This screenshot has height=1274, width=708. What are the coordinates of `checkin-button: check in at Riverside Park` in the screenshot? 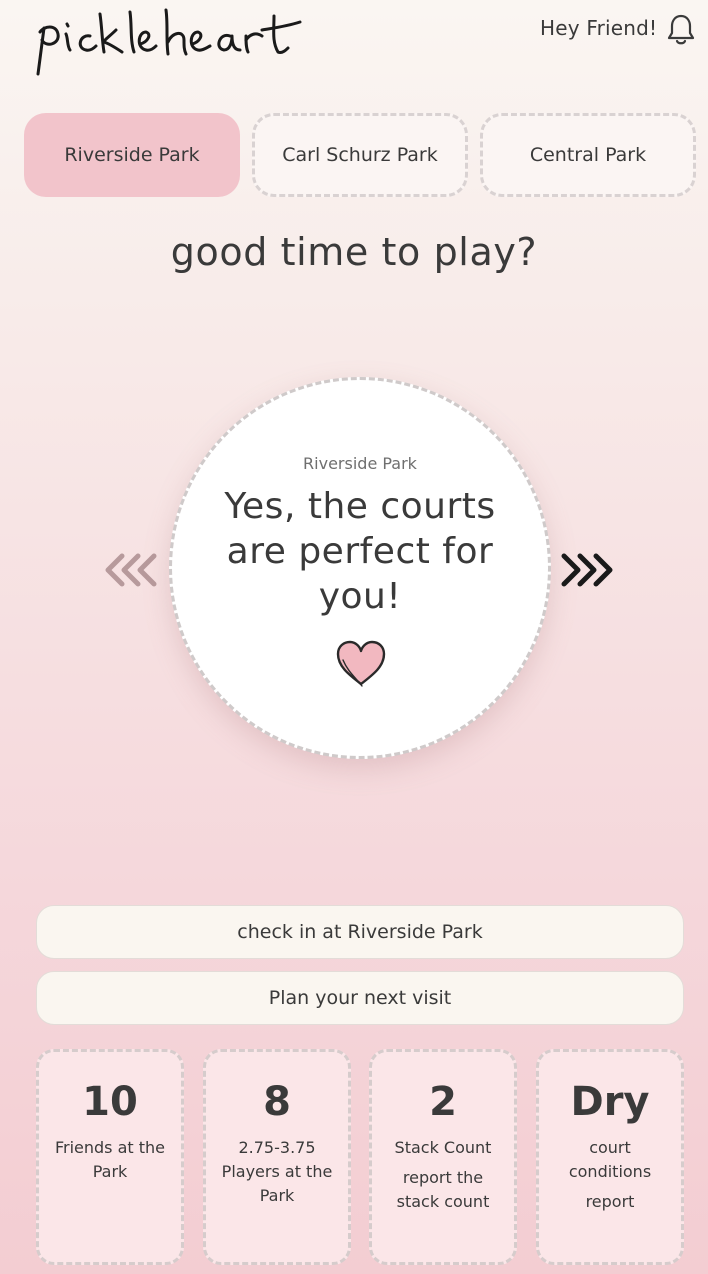 It's located at (360, 932).